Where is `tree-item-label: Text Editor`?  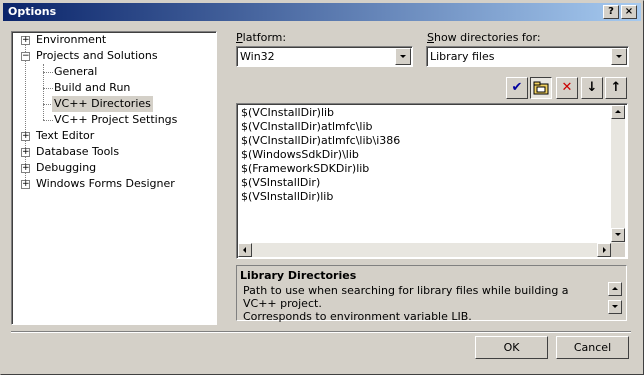 tree-item-label: Text Editor is located at coordinates (65, 135).